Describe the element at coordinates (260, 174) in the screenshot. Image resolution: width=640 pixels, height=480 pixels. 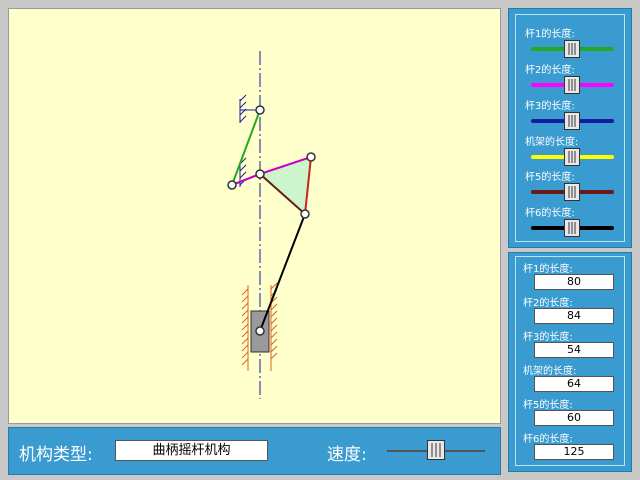
I see `joint-pivot-middle` at that location.